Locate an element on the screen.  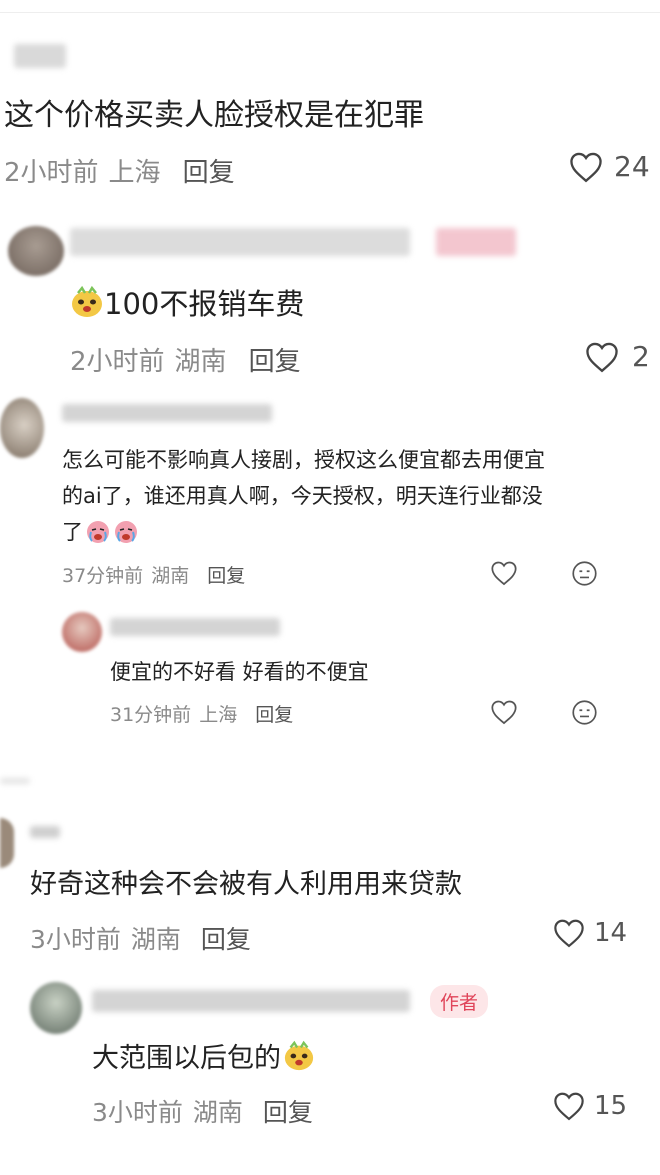
comment-meta: 2小时前 上海 回复 is located at coordinates (119, 170).